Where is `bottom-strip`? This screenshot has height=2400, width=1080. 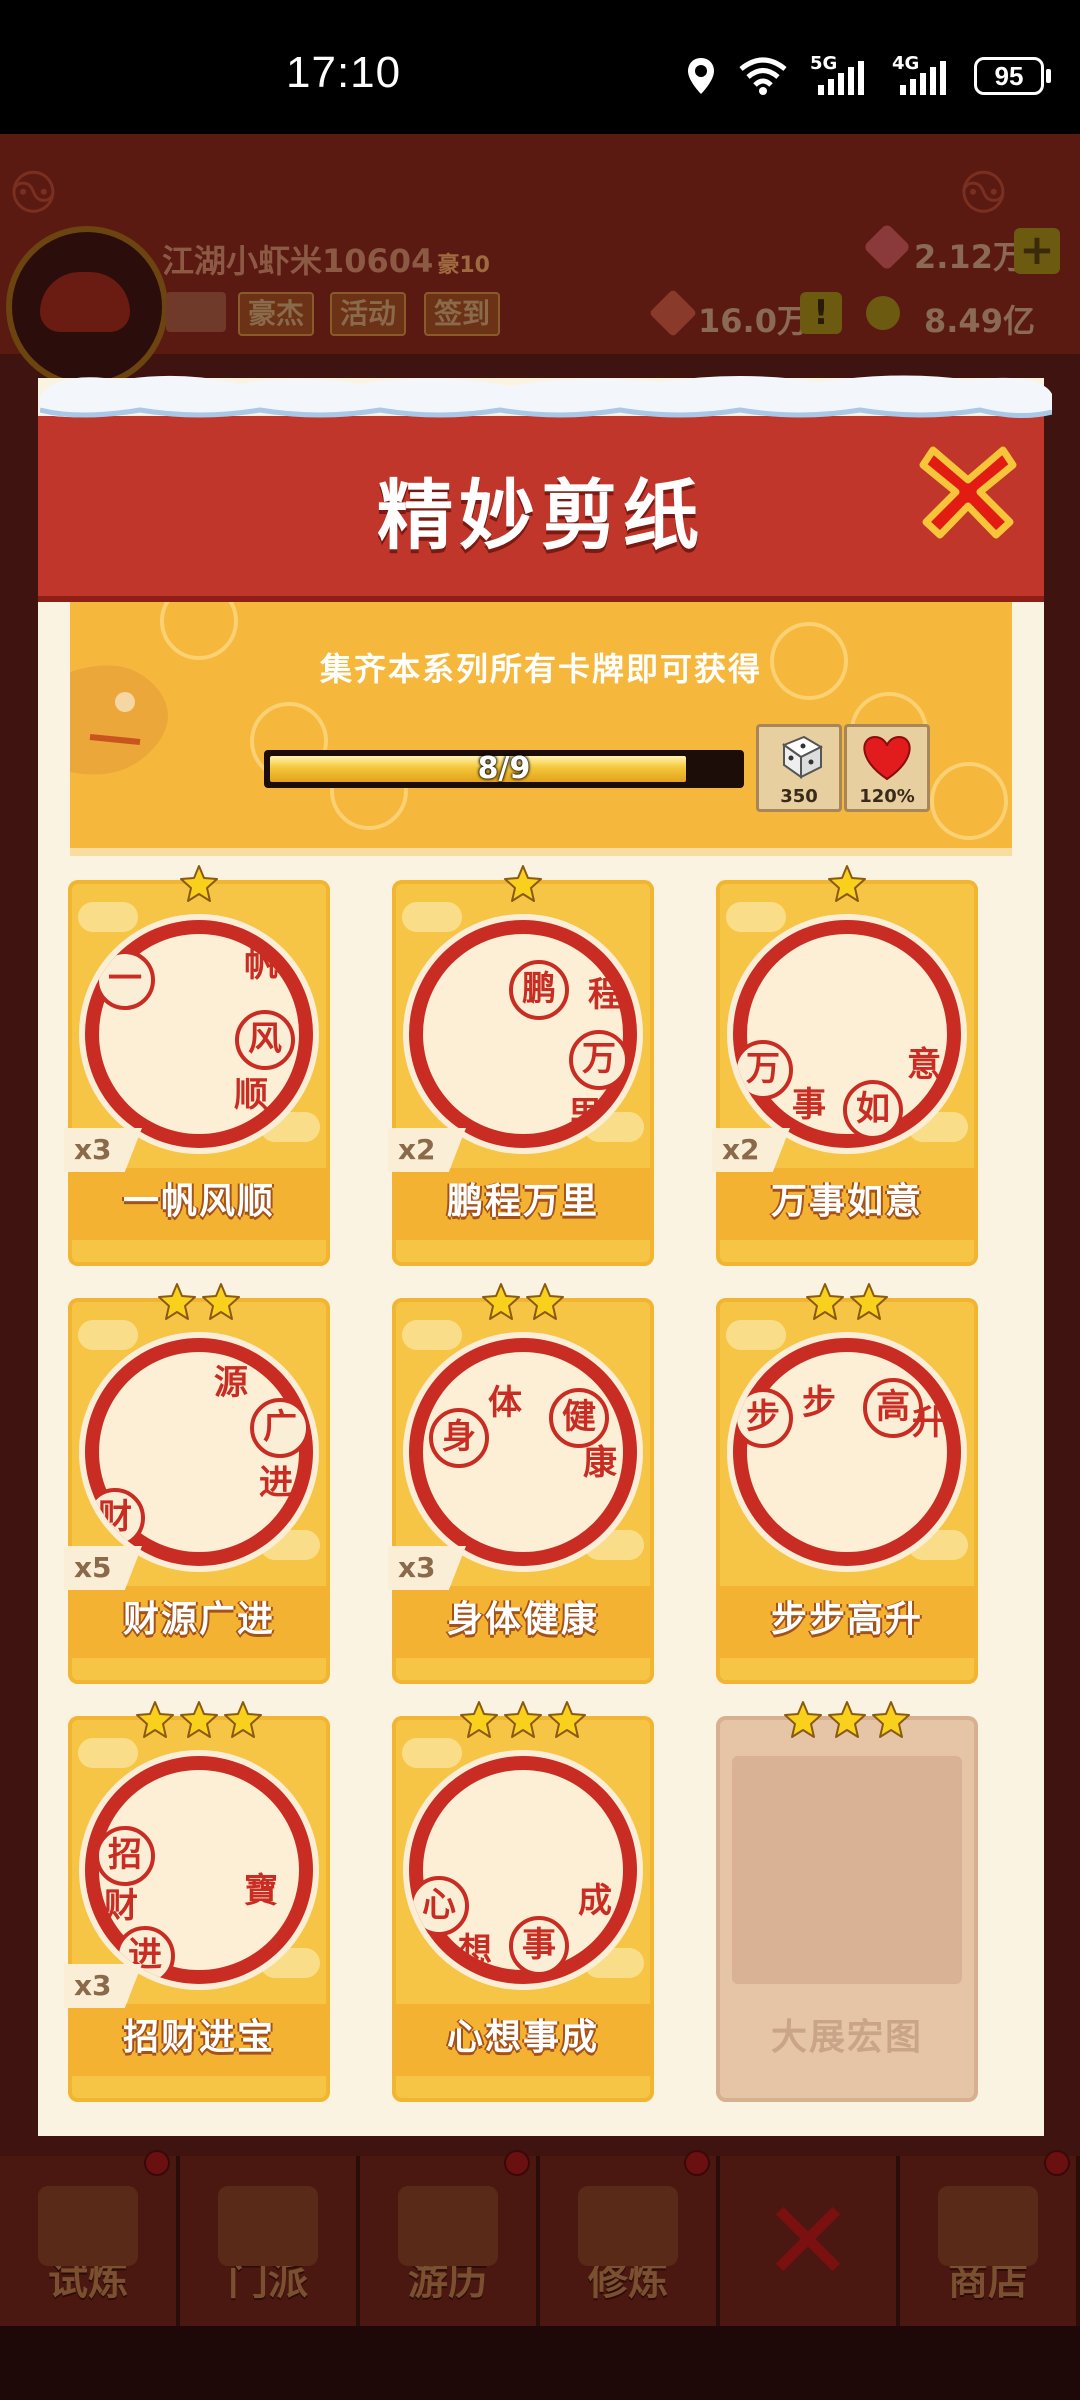 bottom-strip is located at coordinates (540, 2363).